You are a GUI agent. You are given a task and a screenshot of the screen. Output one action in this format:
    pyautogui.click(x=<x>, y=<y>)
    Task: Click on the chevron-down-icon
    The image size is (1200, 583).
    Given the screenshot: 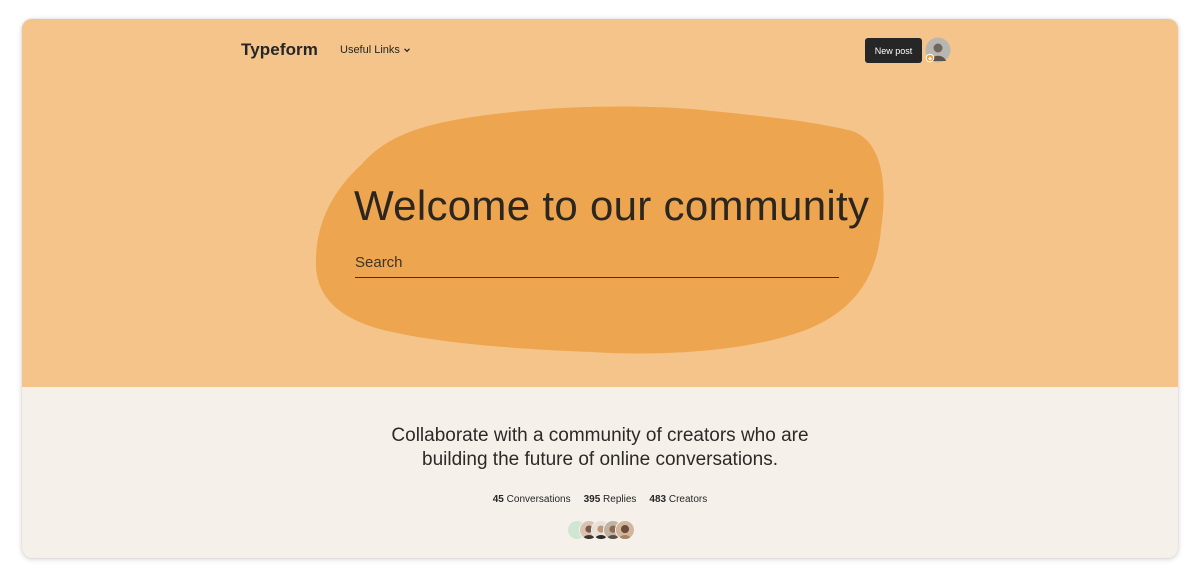 What is the action you would take?
    pyautogui.click(x=406, y=50)
    